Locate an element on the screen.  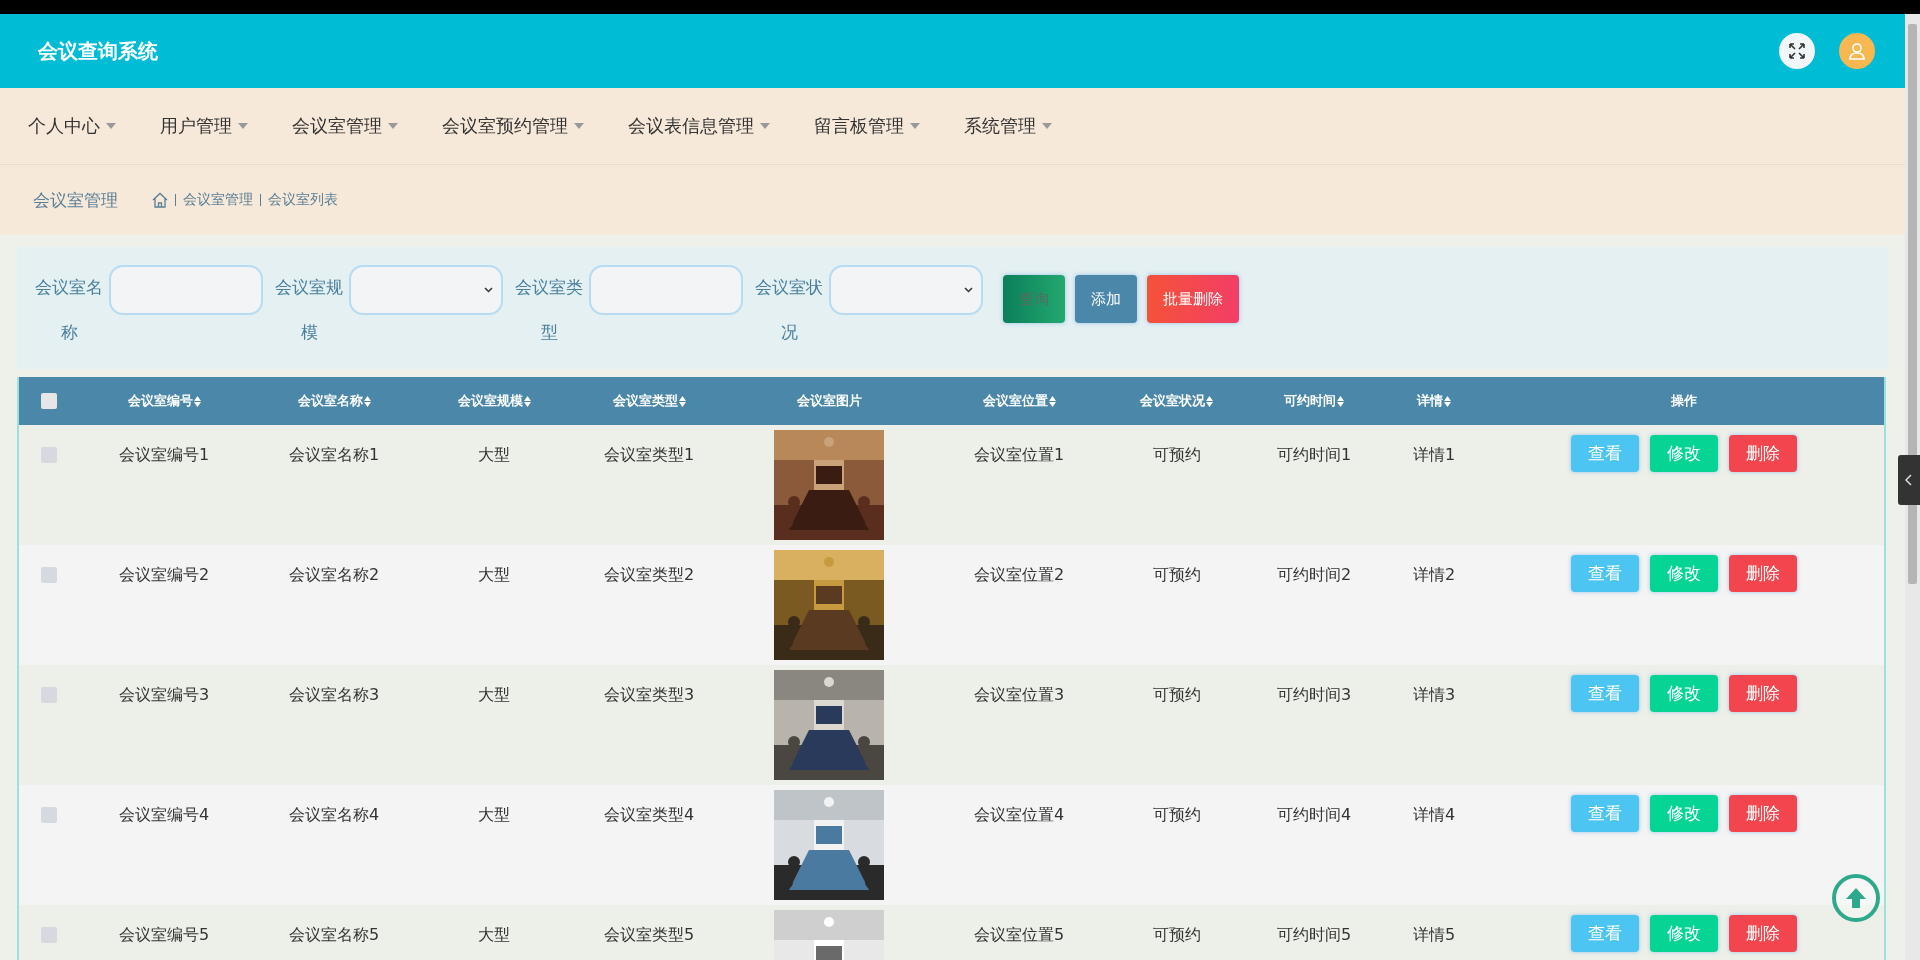
column-header: 详情 is located at coordinates (1430, 401).